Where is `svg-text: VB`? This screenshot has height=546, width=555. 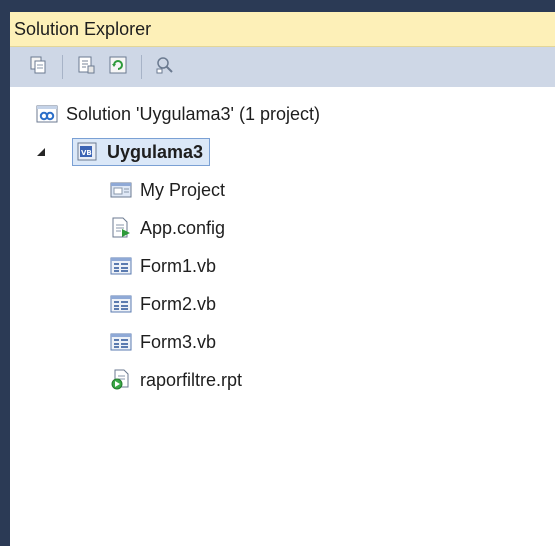
svg-text: VB is located at coordinates (86, 153).